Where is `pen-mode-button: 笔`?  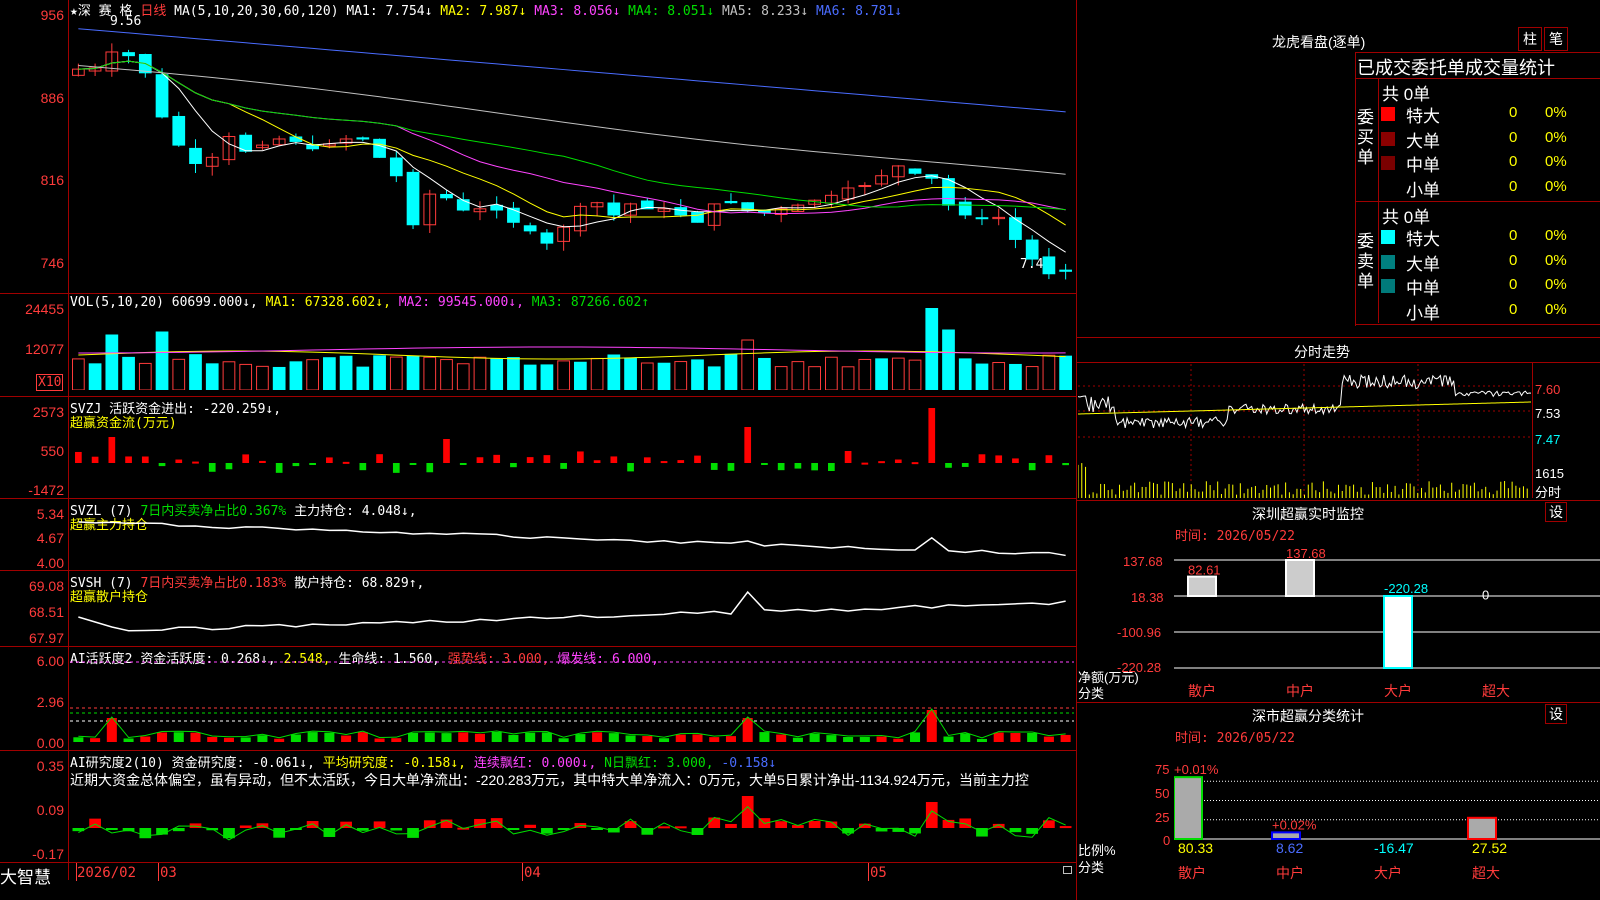
pen-mode-button: 笔 is located at coordinates (1556, 39).